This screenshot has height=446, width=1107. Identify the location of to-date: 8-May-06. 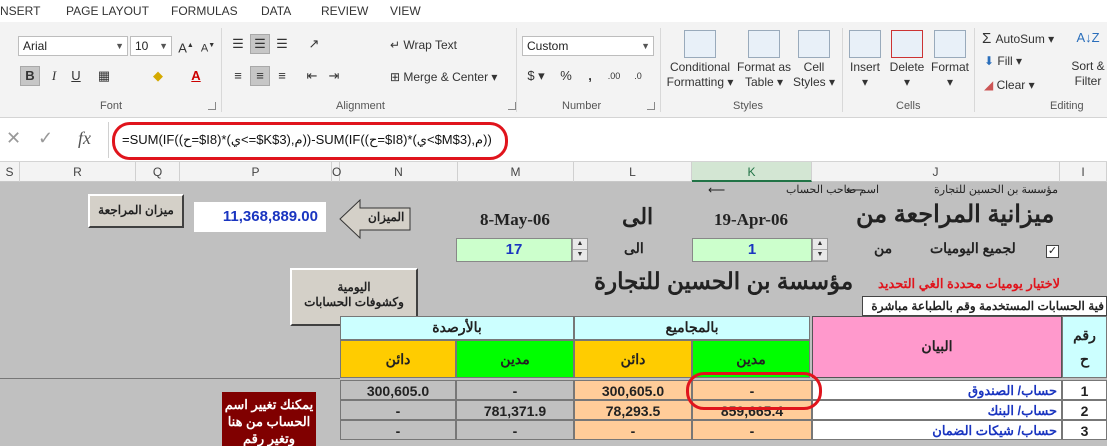
(515, 220).